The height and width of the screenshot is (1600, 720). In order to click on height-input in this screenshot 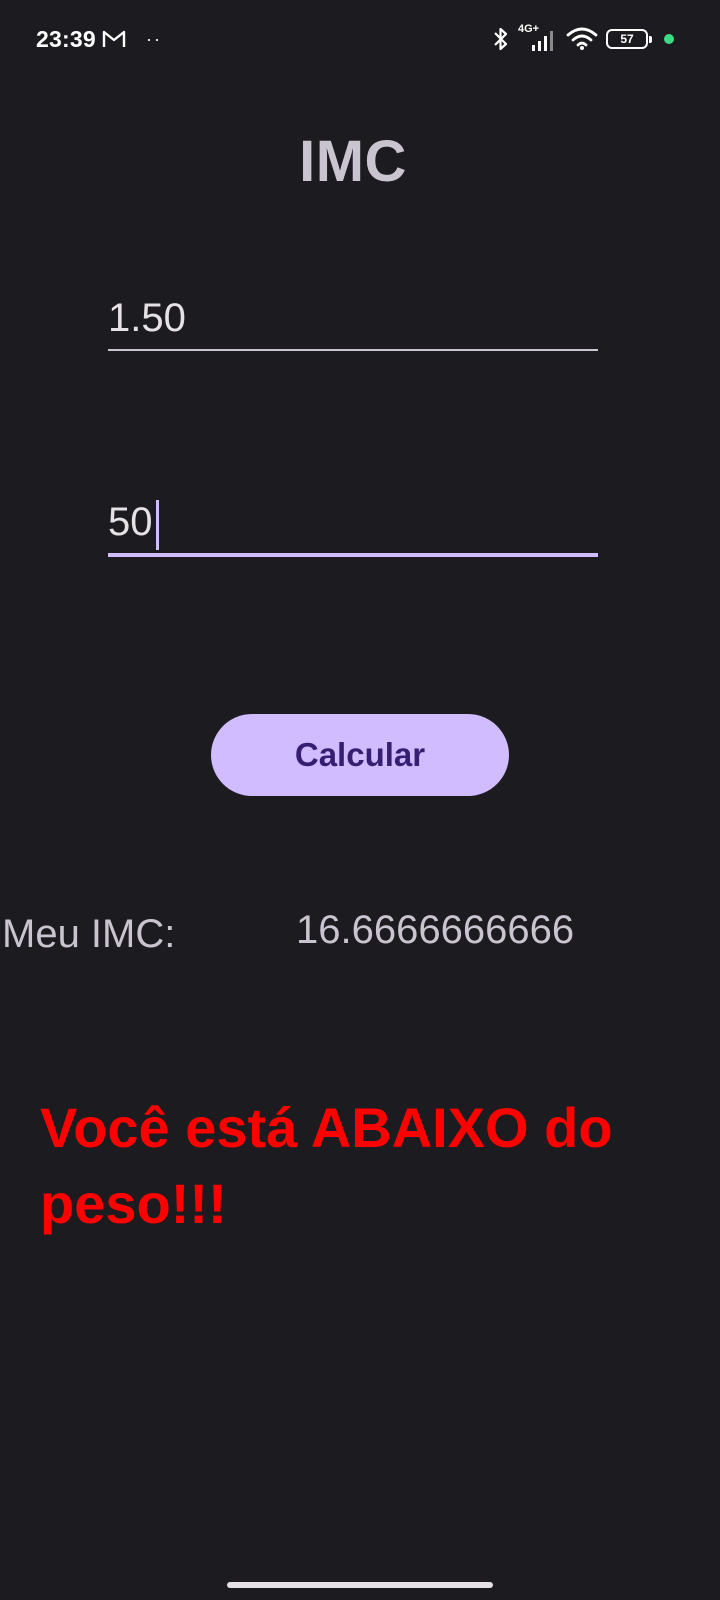, I will do `click(353, 322)`.